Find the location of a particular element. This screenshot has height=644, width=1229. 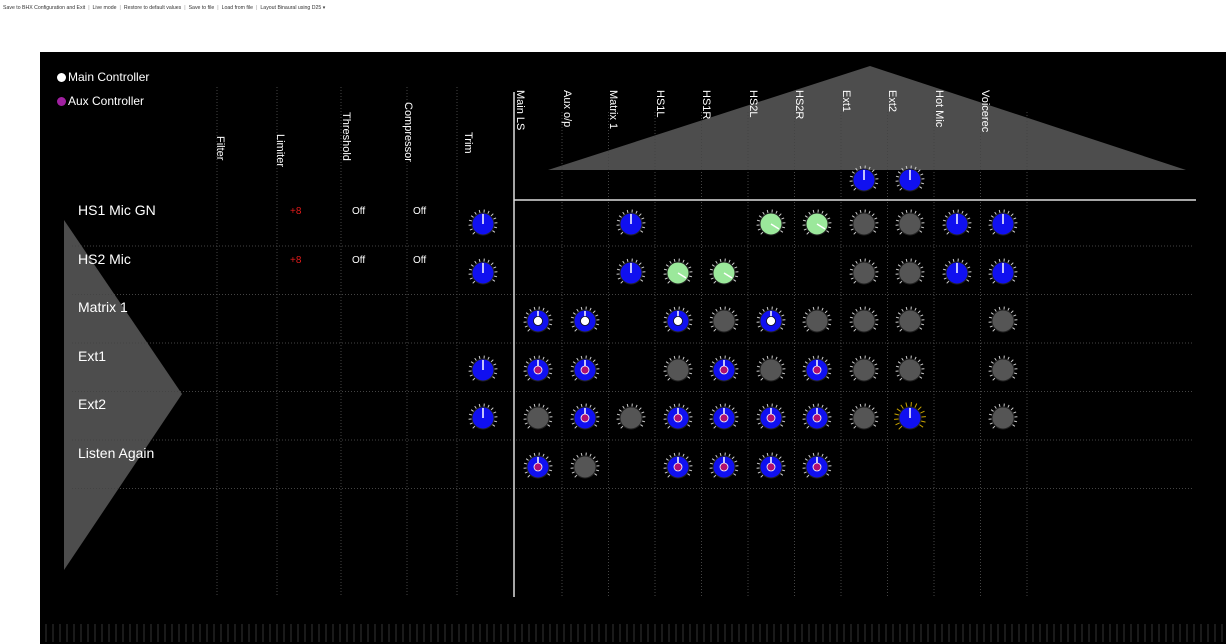

toolbar-button-3: Save to file is located at coordinates (202, 8).